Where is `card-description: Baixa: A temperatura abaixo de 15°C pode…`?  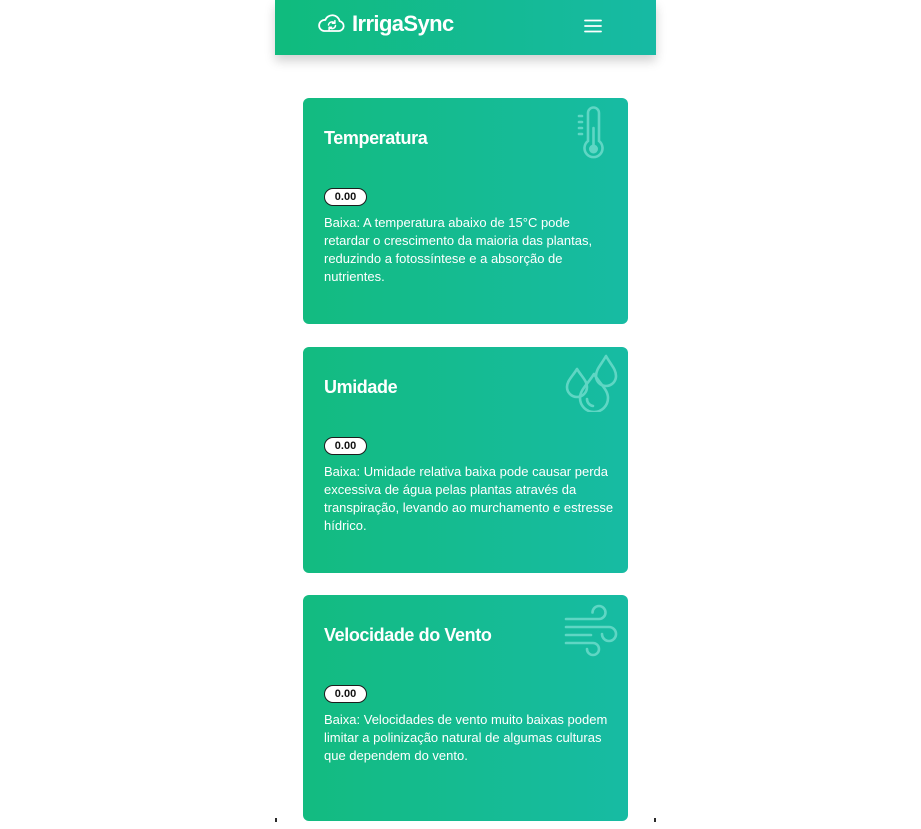 card-description: Baixa: A temperatura abaixo de 15°C pode… is located at coordinates (458, 249).